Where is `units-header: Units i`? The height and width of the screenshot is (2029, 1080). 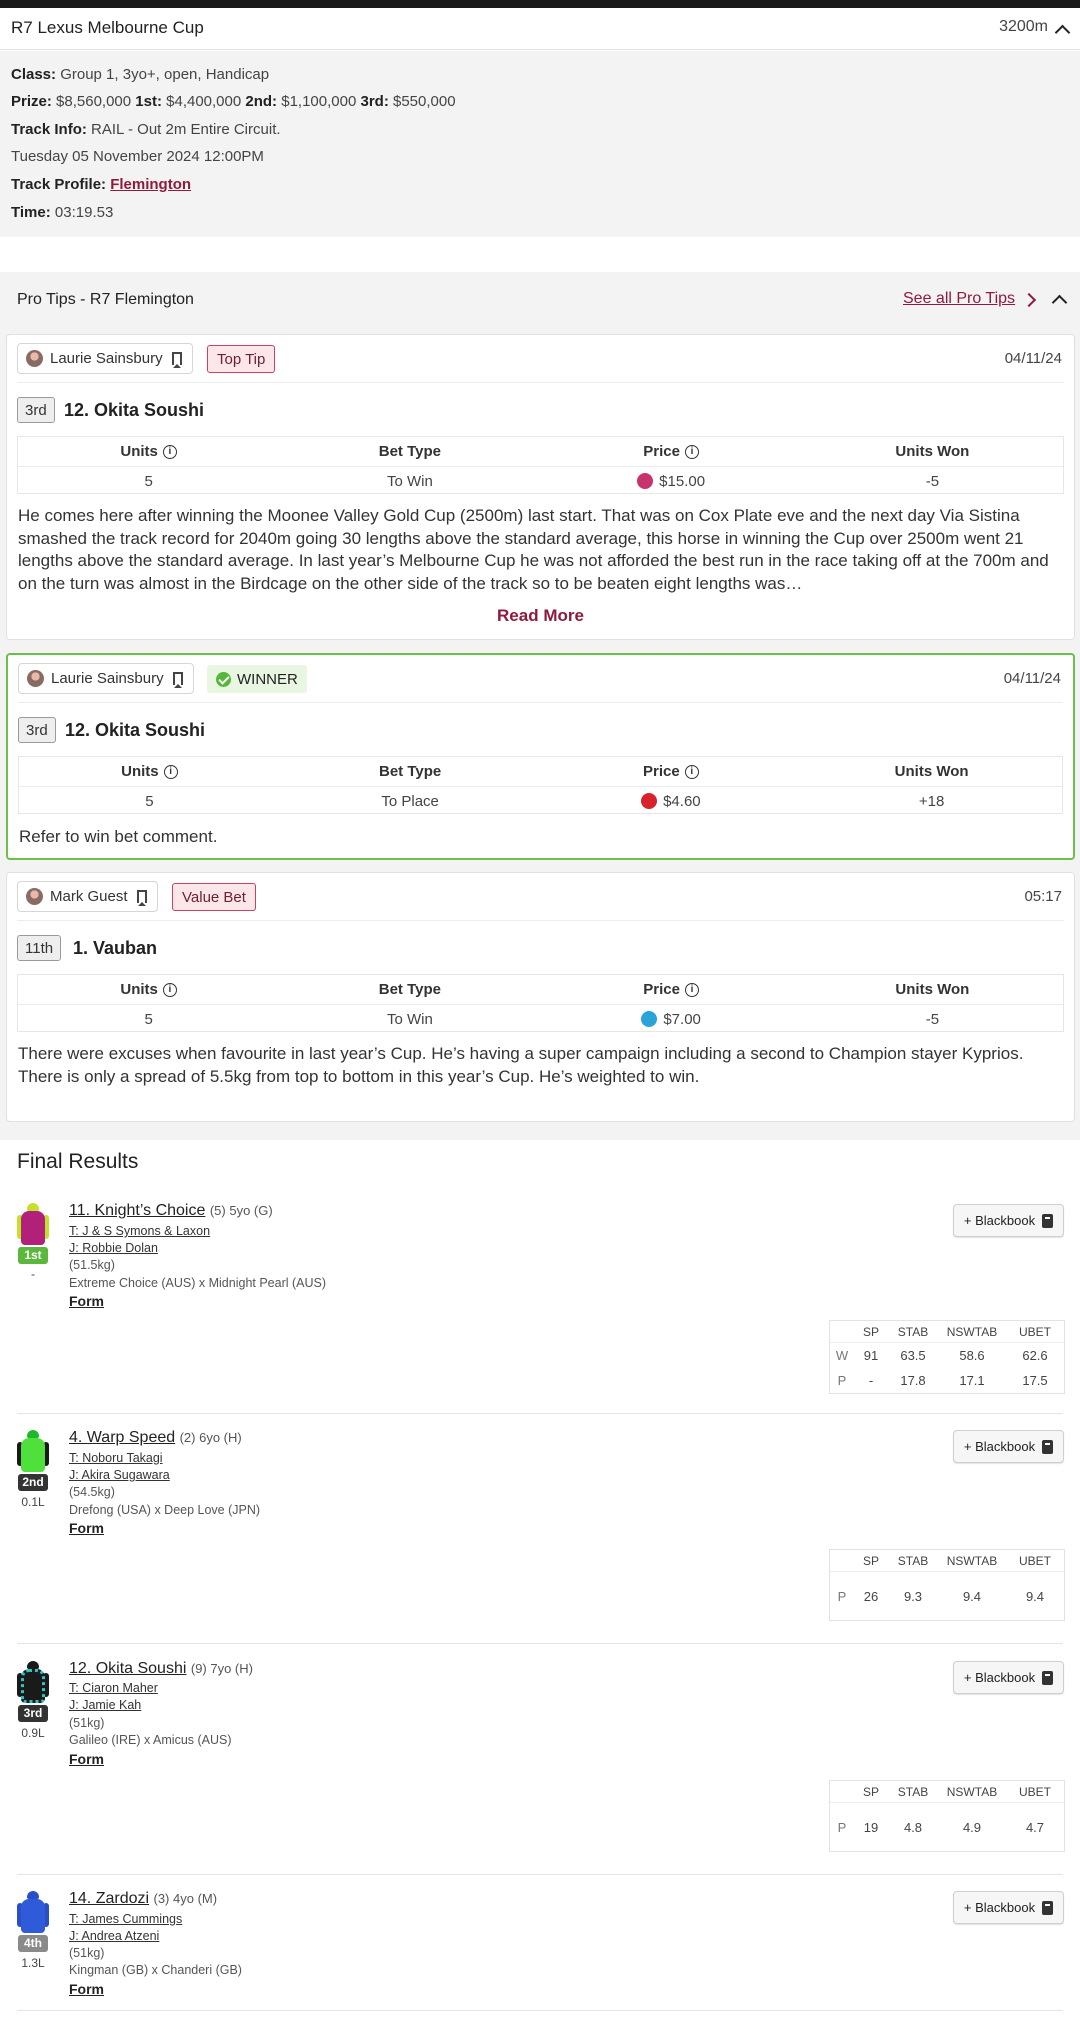
units-header: Units i is located at coordinates (149, 771).